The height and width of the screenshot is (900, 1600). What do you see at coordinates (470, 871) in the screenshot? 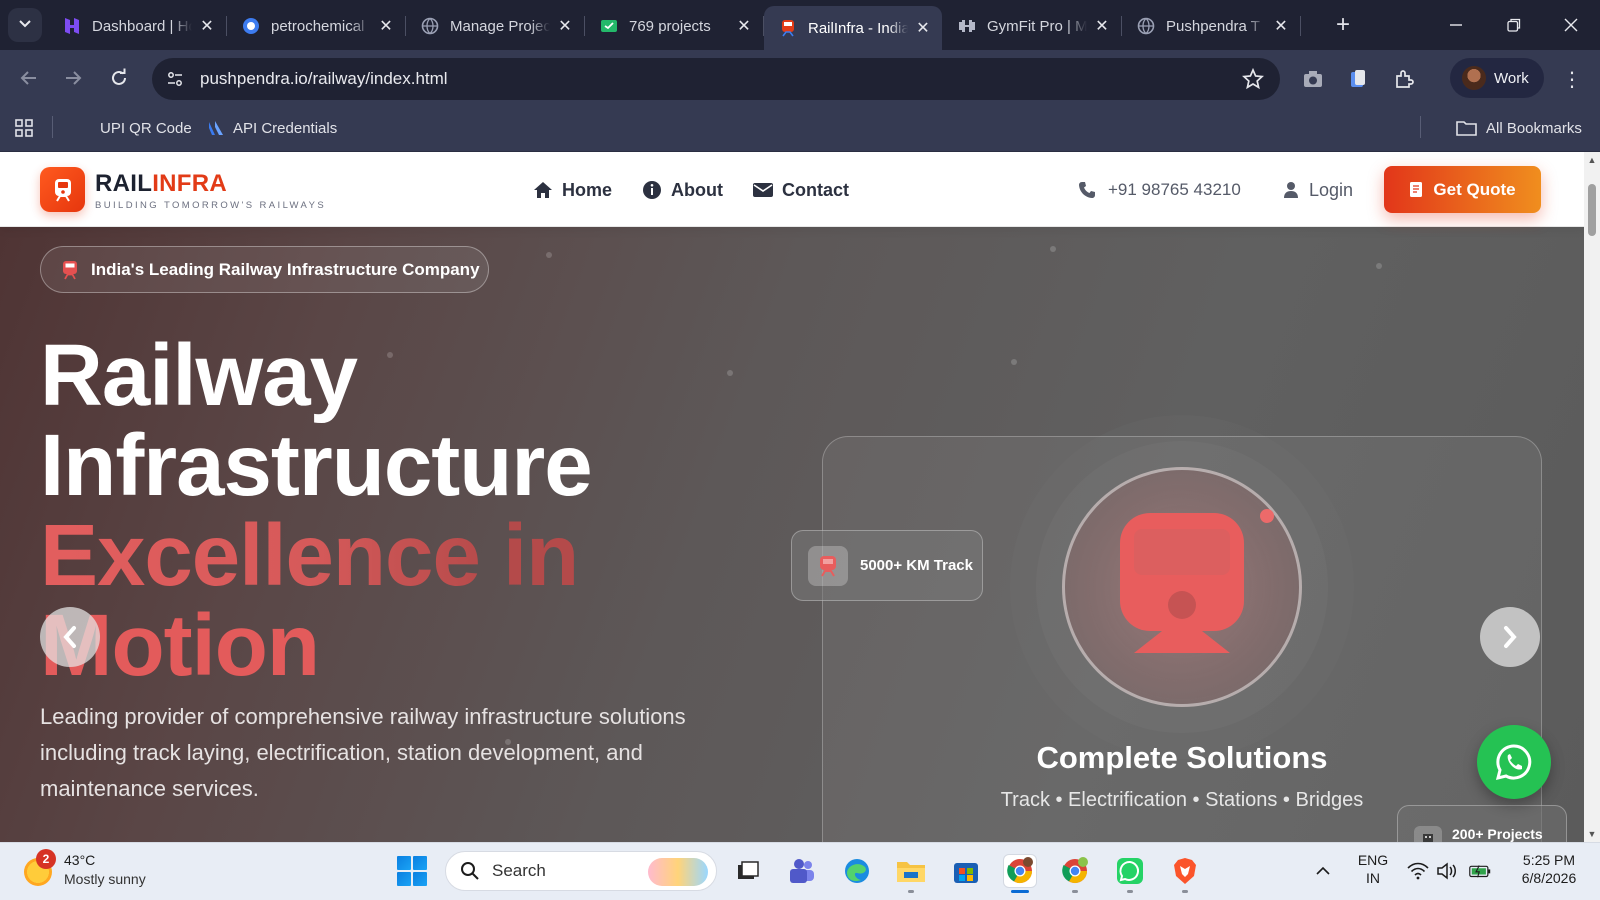
I see `search-icon` at bounding box center [470, 871].